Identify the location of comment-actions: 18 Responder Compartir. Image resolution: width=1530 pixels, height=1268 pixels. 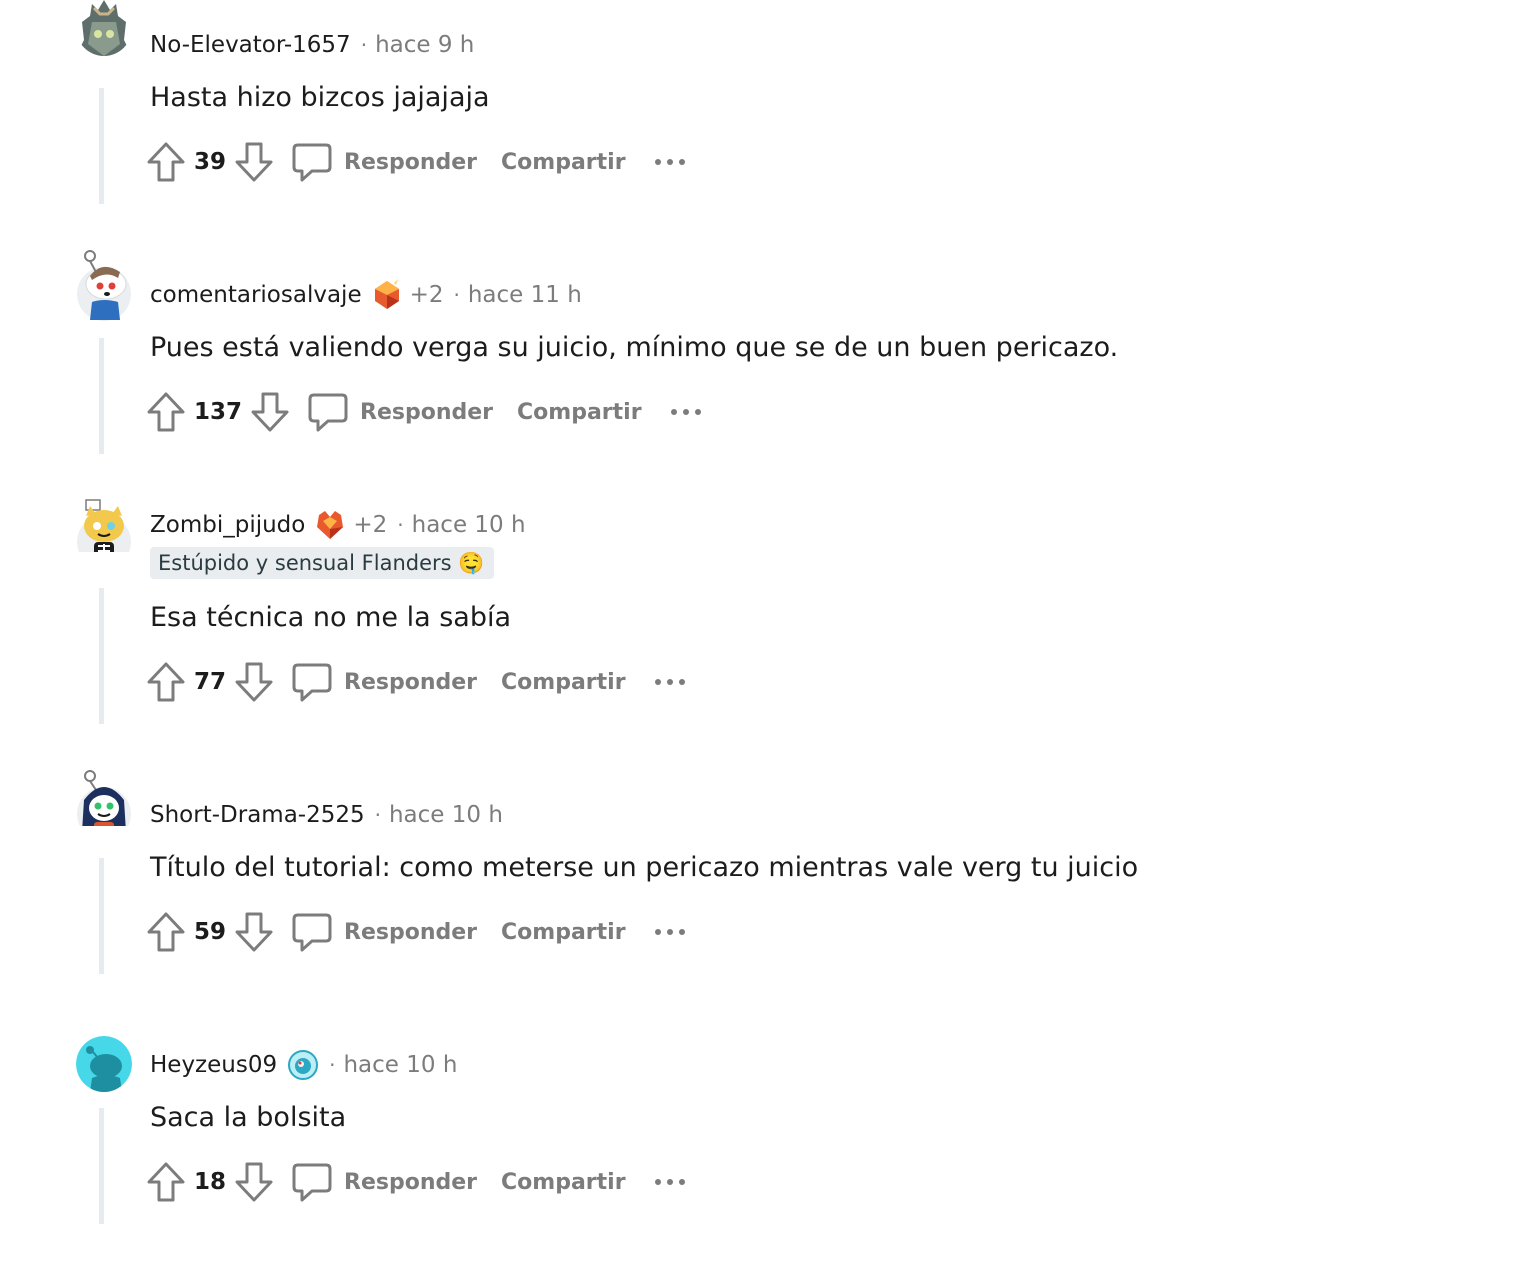
(416, 1182).